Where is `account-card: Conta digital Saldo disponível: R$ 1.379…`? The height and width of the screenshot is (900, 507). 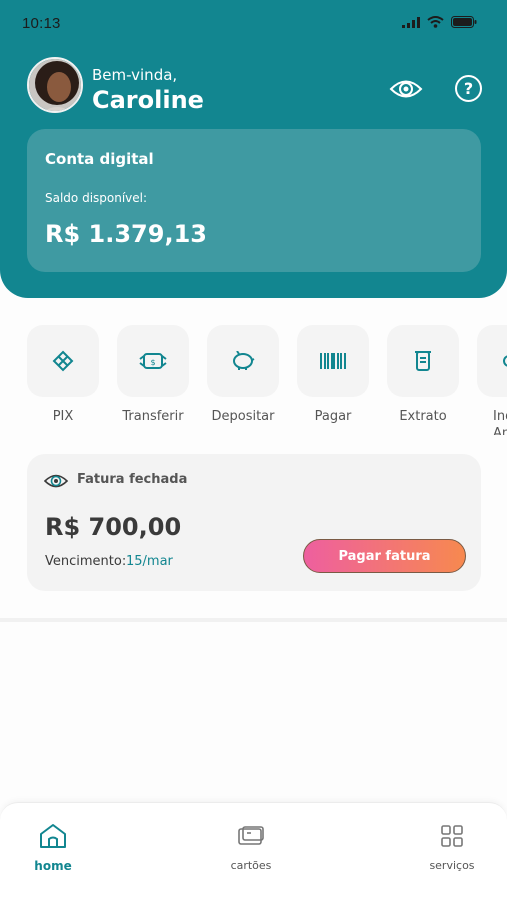 account-card: Conta digital Saldo disponível: R$ 1.379… is located at coordinates (254, 200).